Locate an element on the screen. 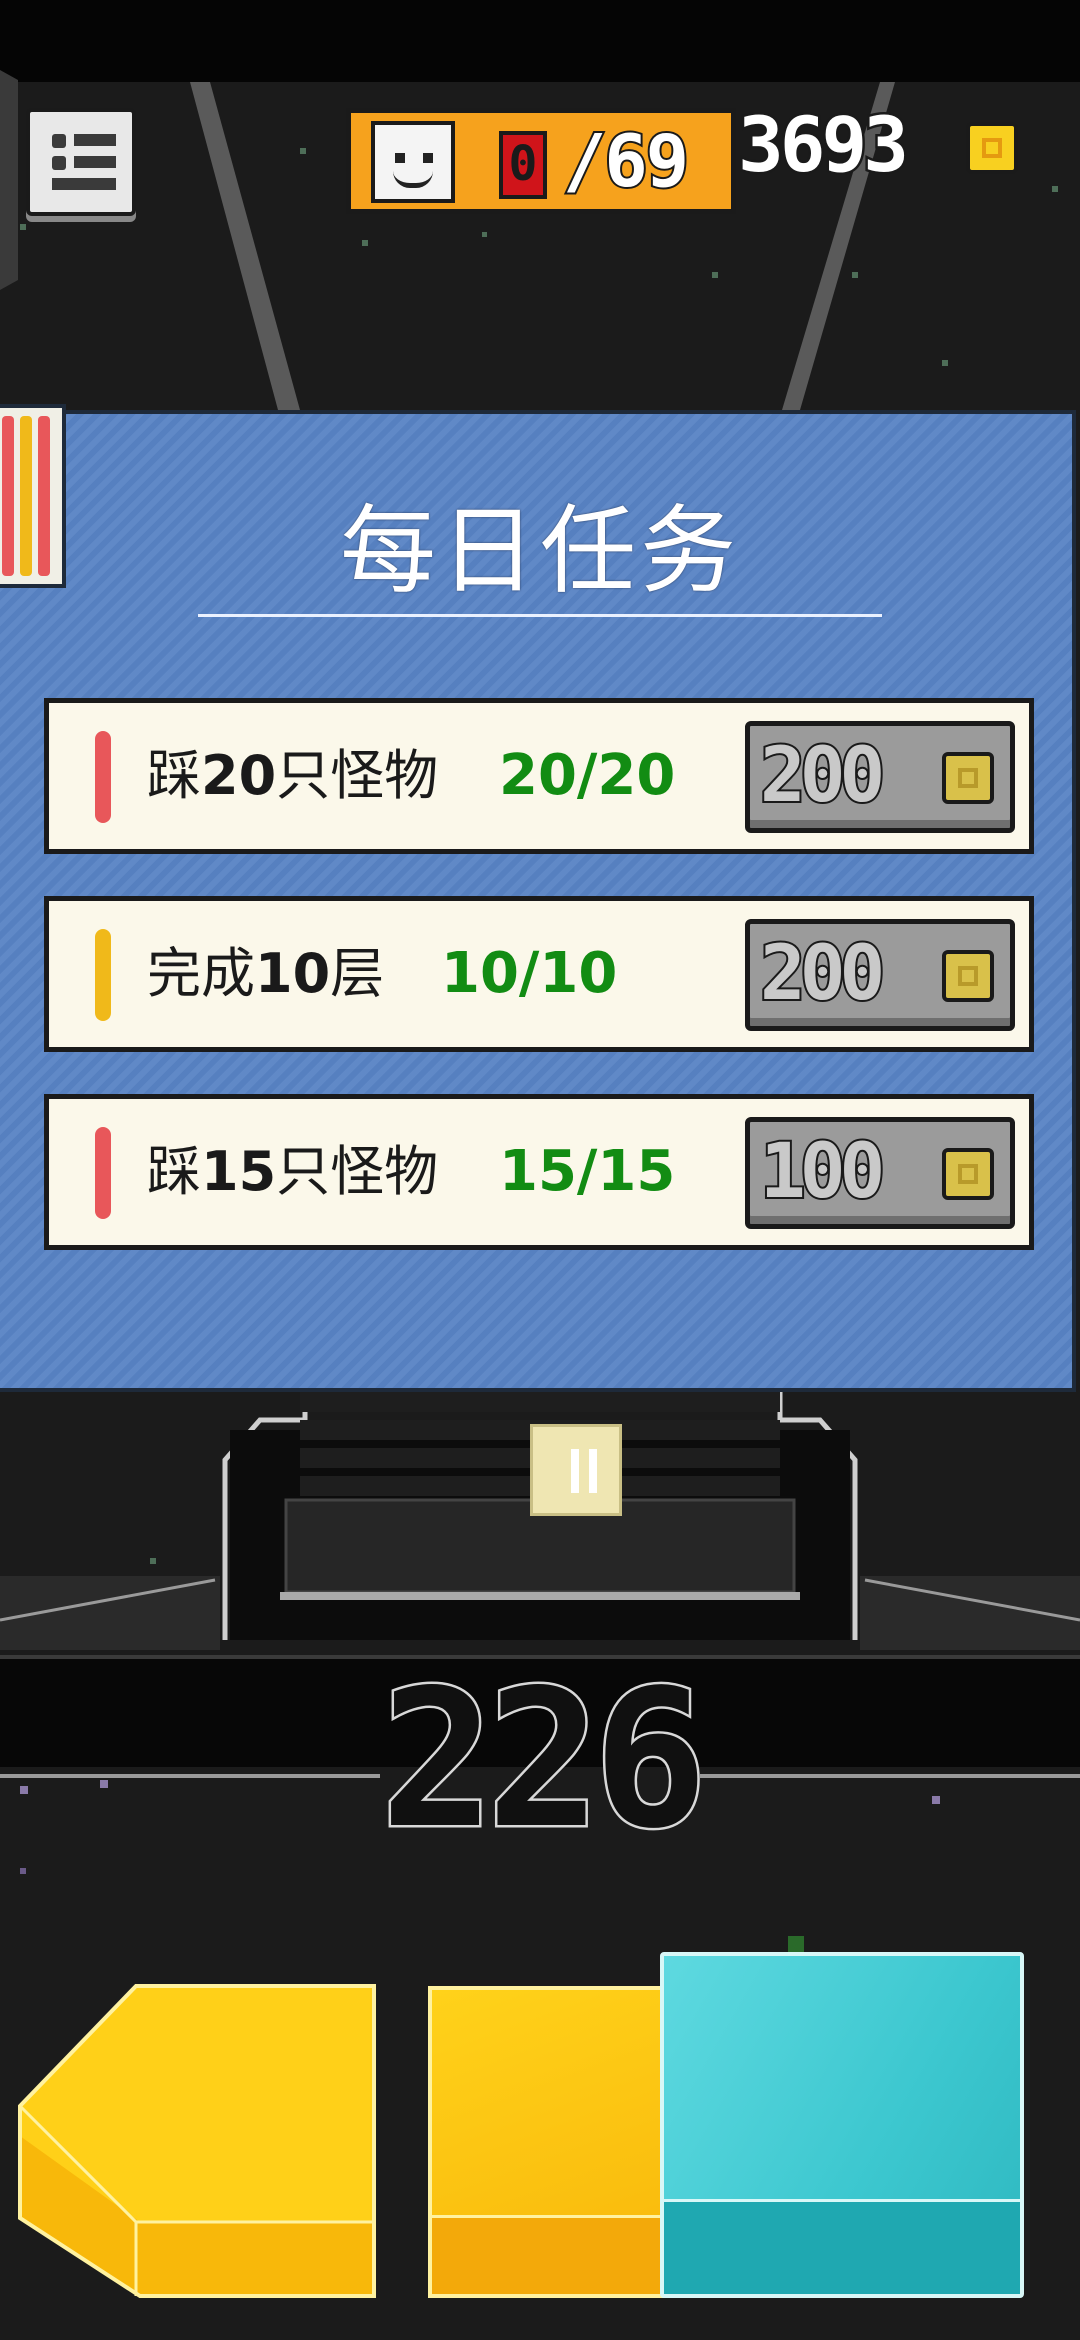 This screenshot has width=1080, height=2340. title-underline is located at coordinates (540, 615).